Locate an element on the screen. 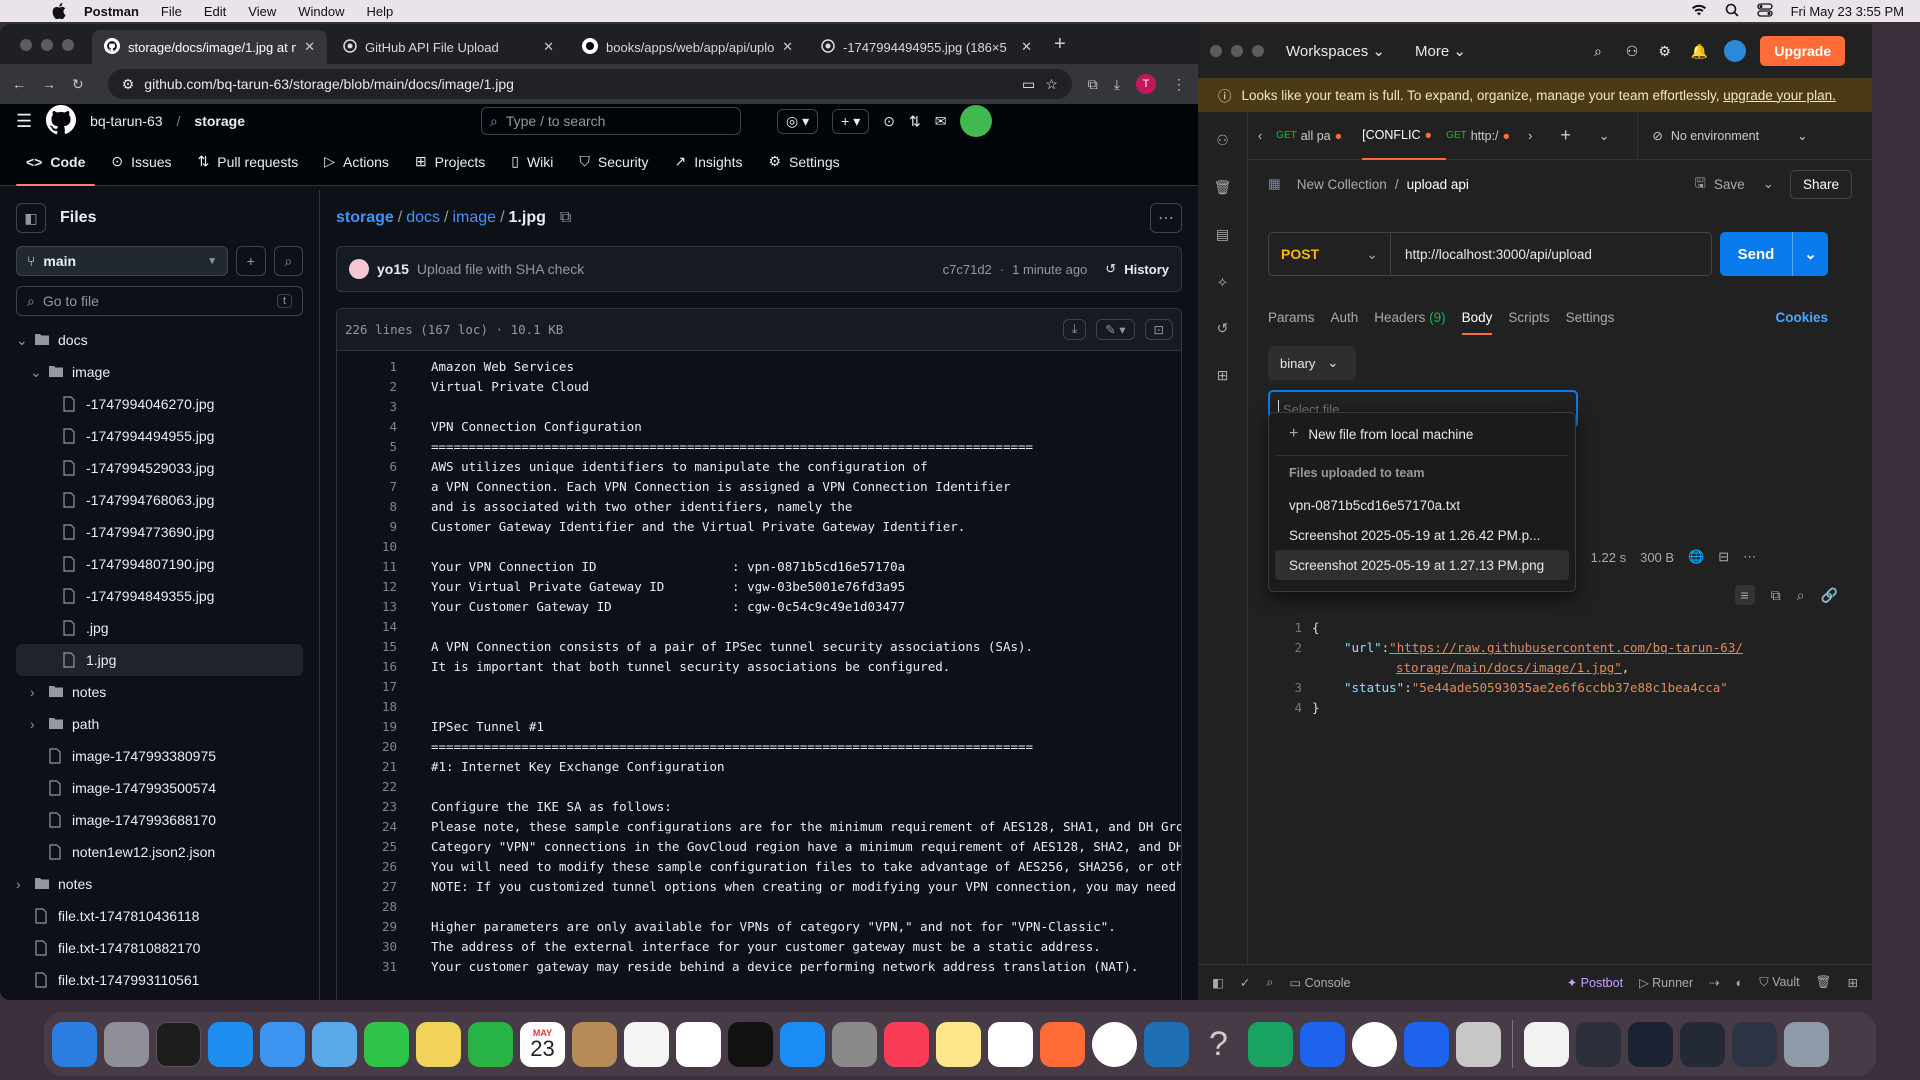 The image size is (1920, 1080). tree-folder: › path is located at coordinates (159, 724).